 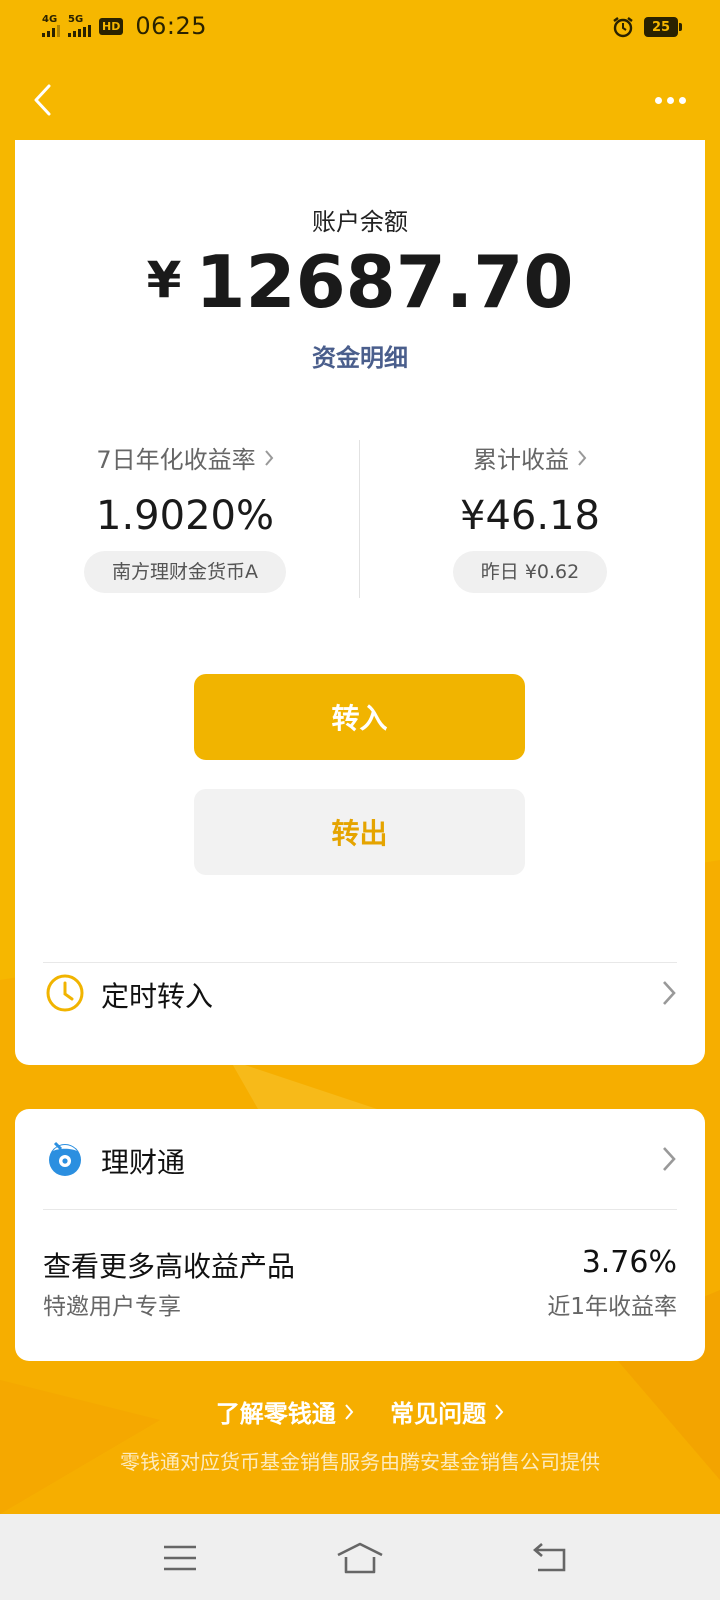 I want to click on cumulative-stat: 累计收益 ¥46.18 昨日 ¥0.62, so click(x=530, y=516).